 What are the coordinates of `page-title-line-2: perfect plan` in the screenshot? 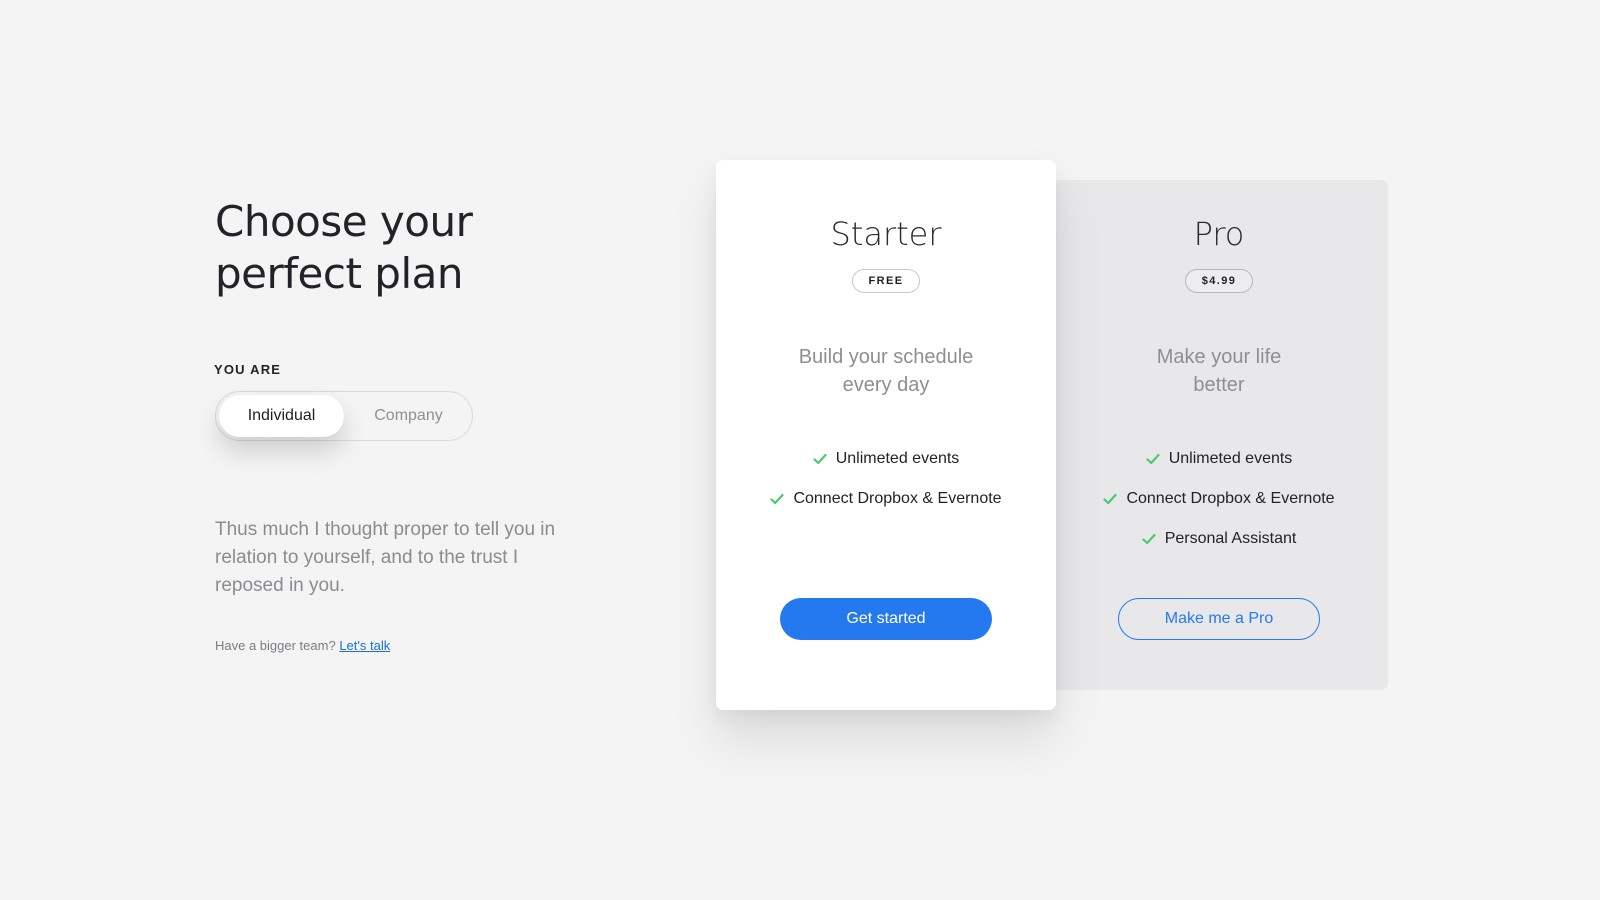 It's located at (339, 273).